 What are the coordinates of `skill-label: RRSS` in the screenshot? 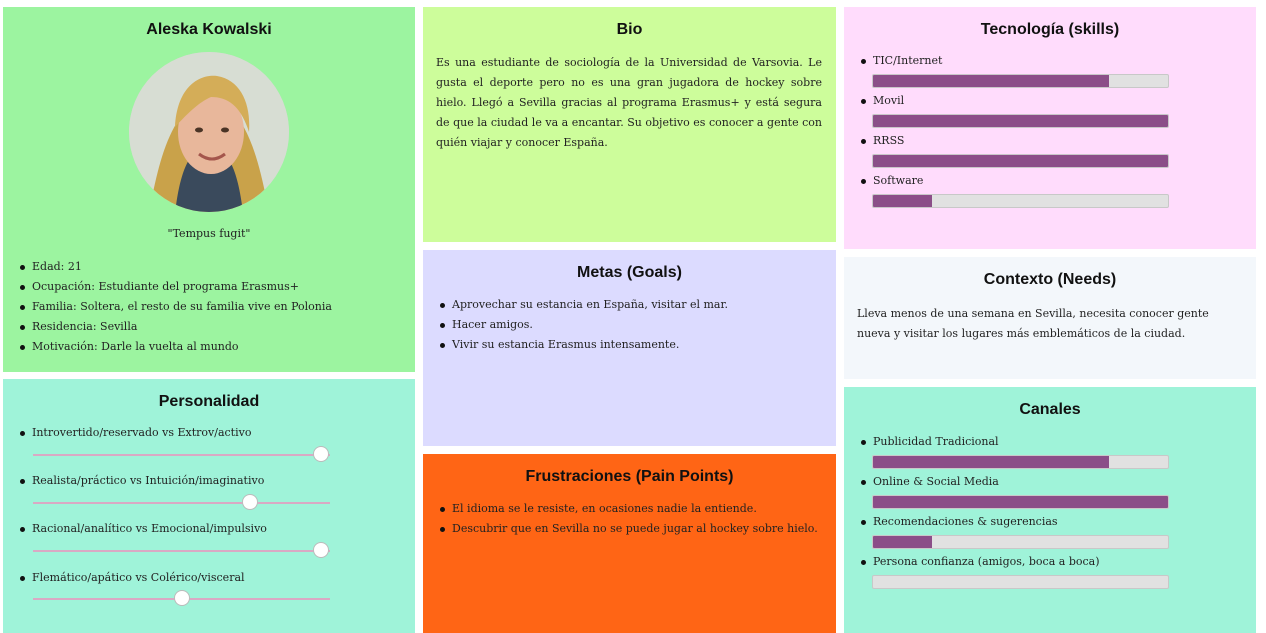 It's located at (1053, 141).